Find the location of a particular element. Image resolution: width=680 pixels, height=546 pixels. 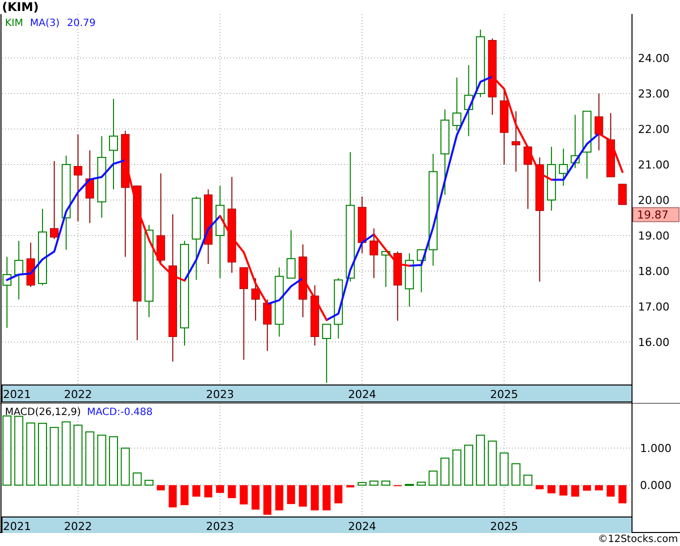

legend-value: 20.79 is located at coordinates (81, 23).